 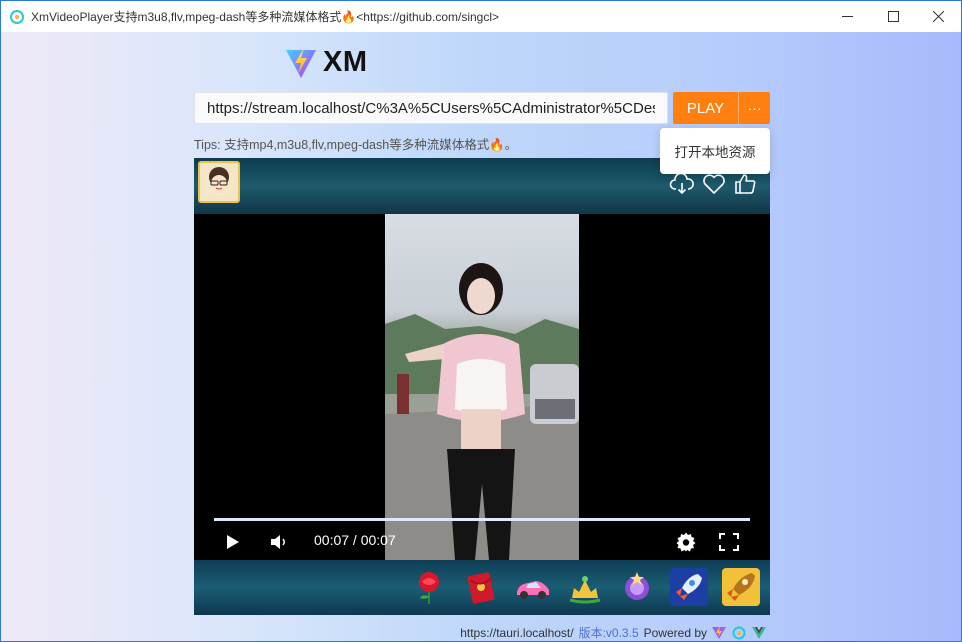 I want to click on time-display: 00:07 / 00:07, so click(x=355, y=540).